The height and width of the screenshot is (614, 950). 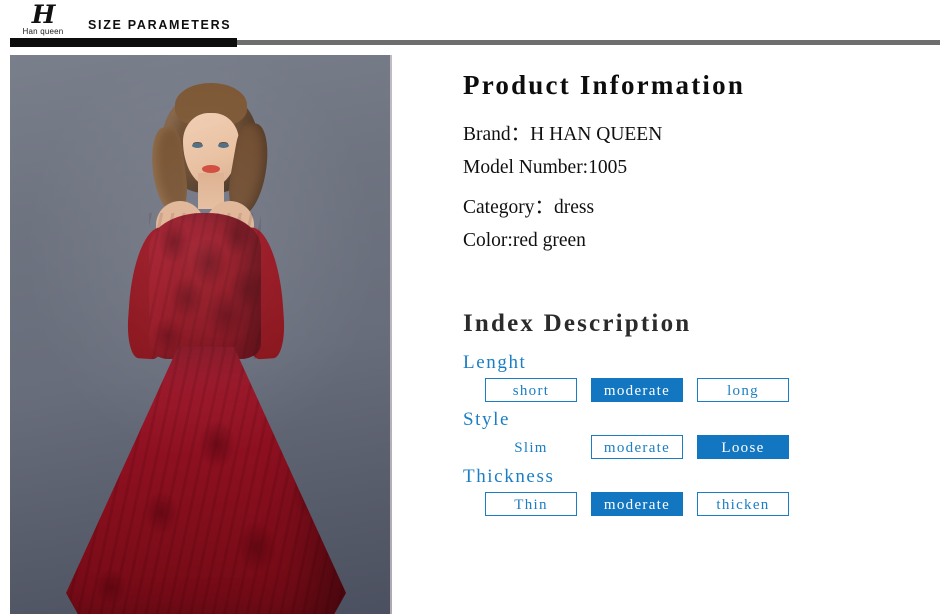 I want to click on option-style-moderate: moderate, so click(x=637, y=447).